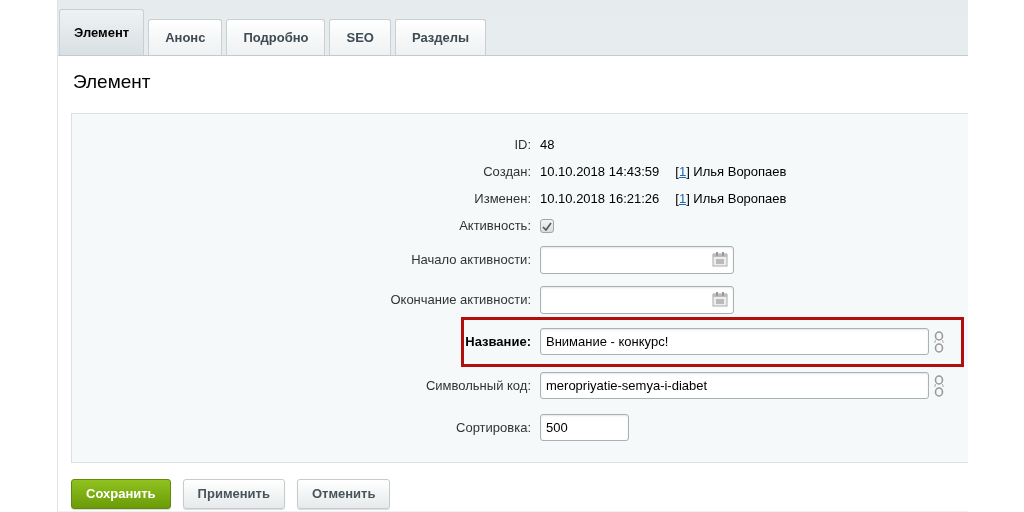 The image size is (1024, 512). Describe the element at coordinates (734, 341) in the screenshot. I see `text-field: Внимание - конкурс!` at that location.